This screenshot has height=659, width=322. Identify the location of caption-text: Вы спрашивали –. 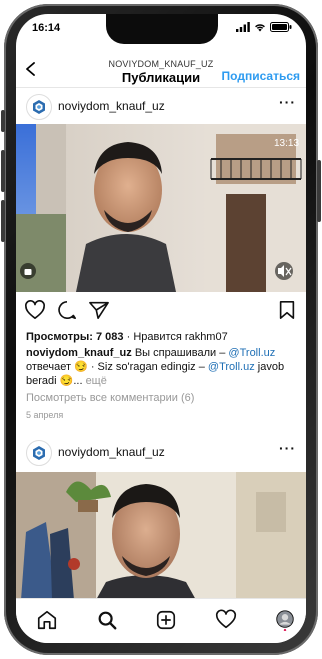
(180, 353).